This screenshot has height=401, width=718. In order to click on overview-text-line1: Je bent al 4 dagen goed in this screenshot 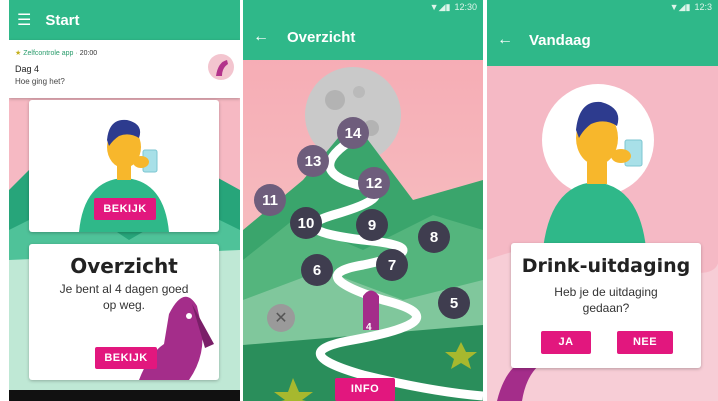, I will do `click(124, 289)`.